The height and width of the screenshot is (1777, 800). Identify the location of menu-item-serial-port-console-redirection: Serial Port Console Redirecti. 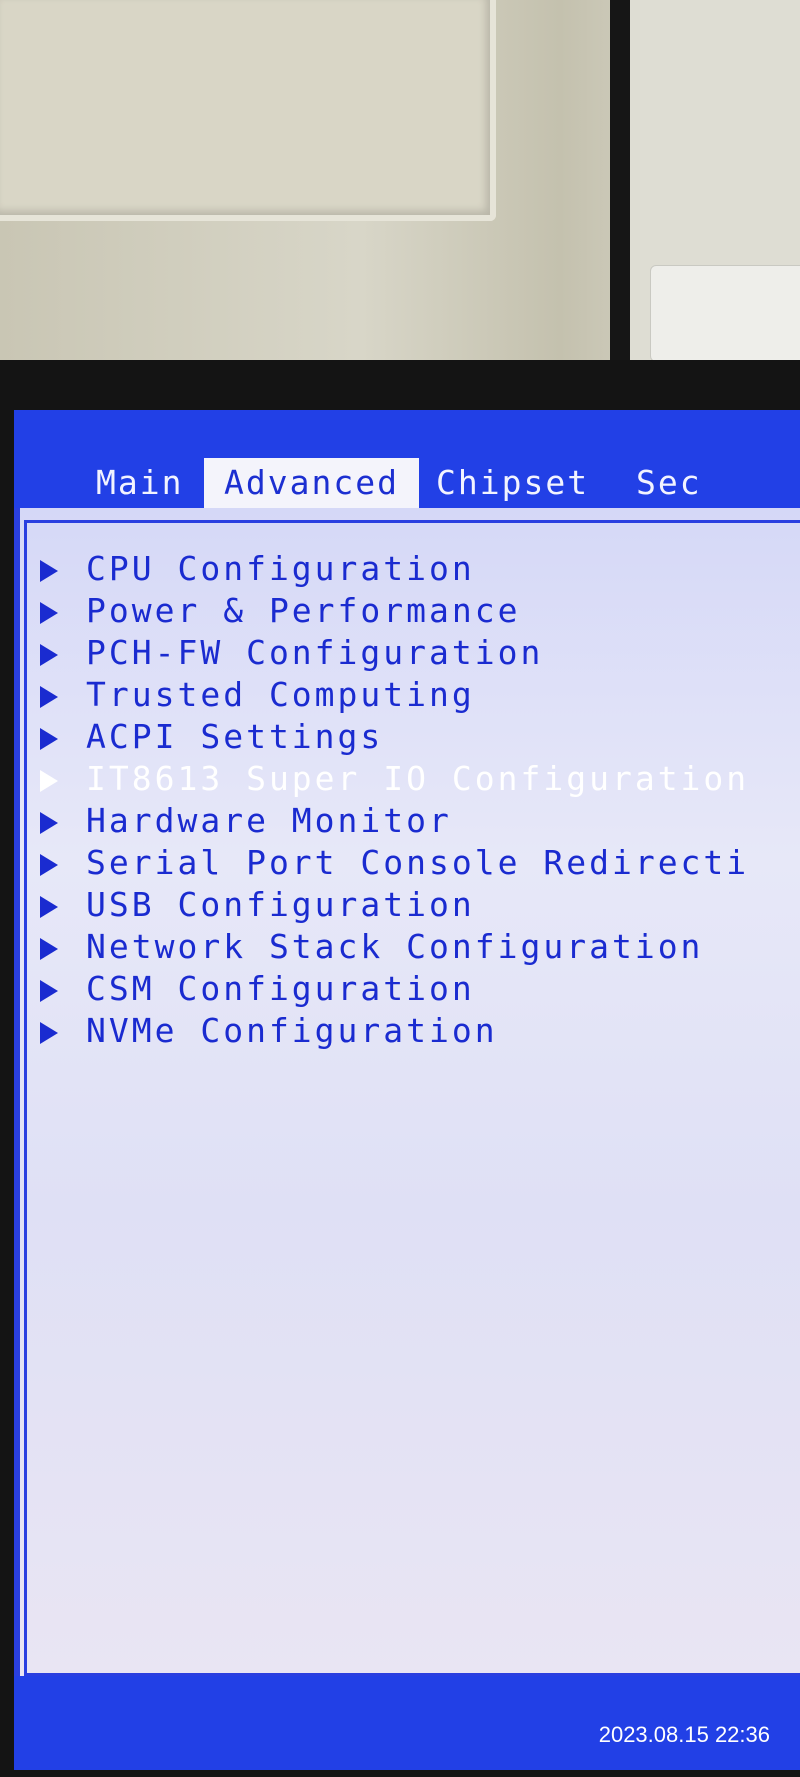
(392, 863).